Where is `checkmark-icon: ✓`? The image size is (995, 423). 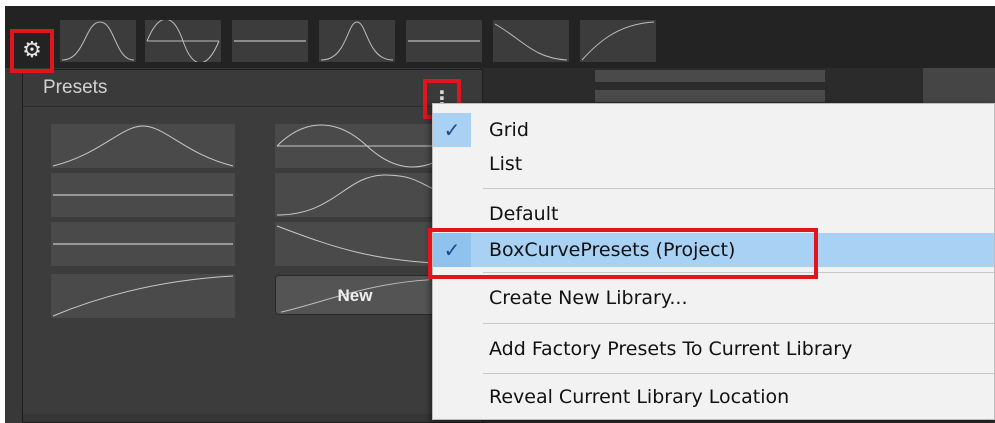 checkmark-icon: ✓ is located at coordinates (452, 130).